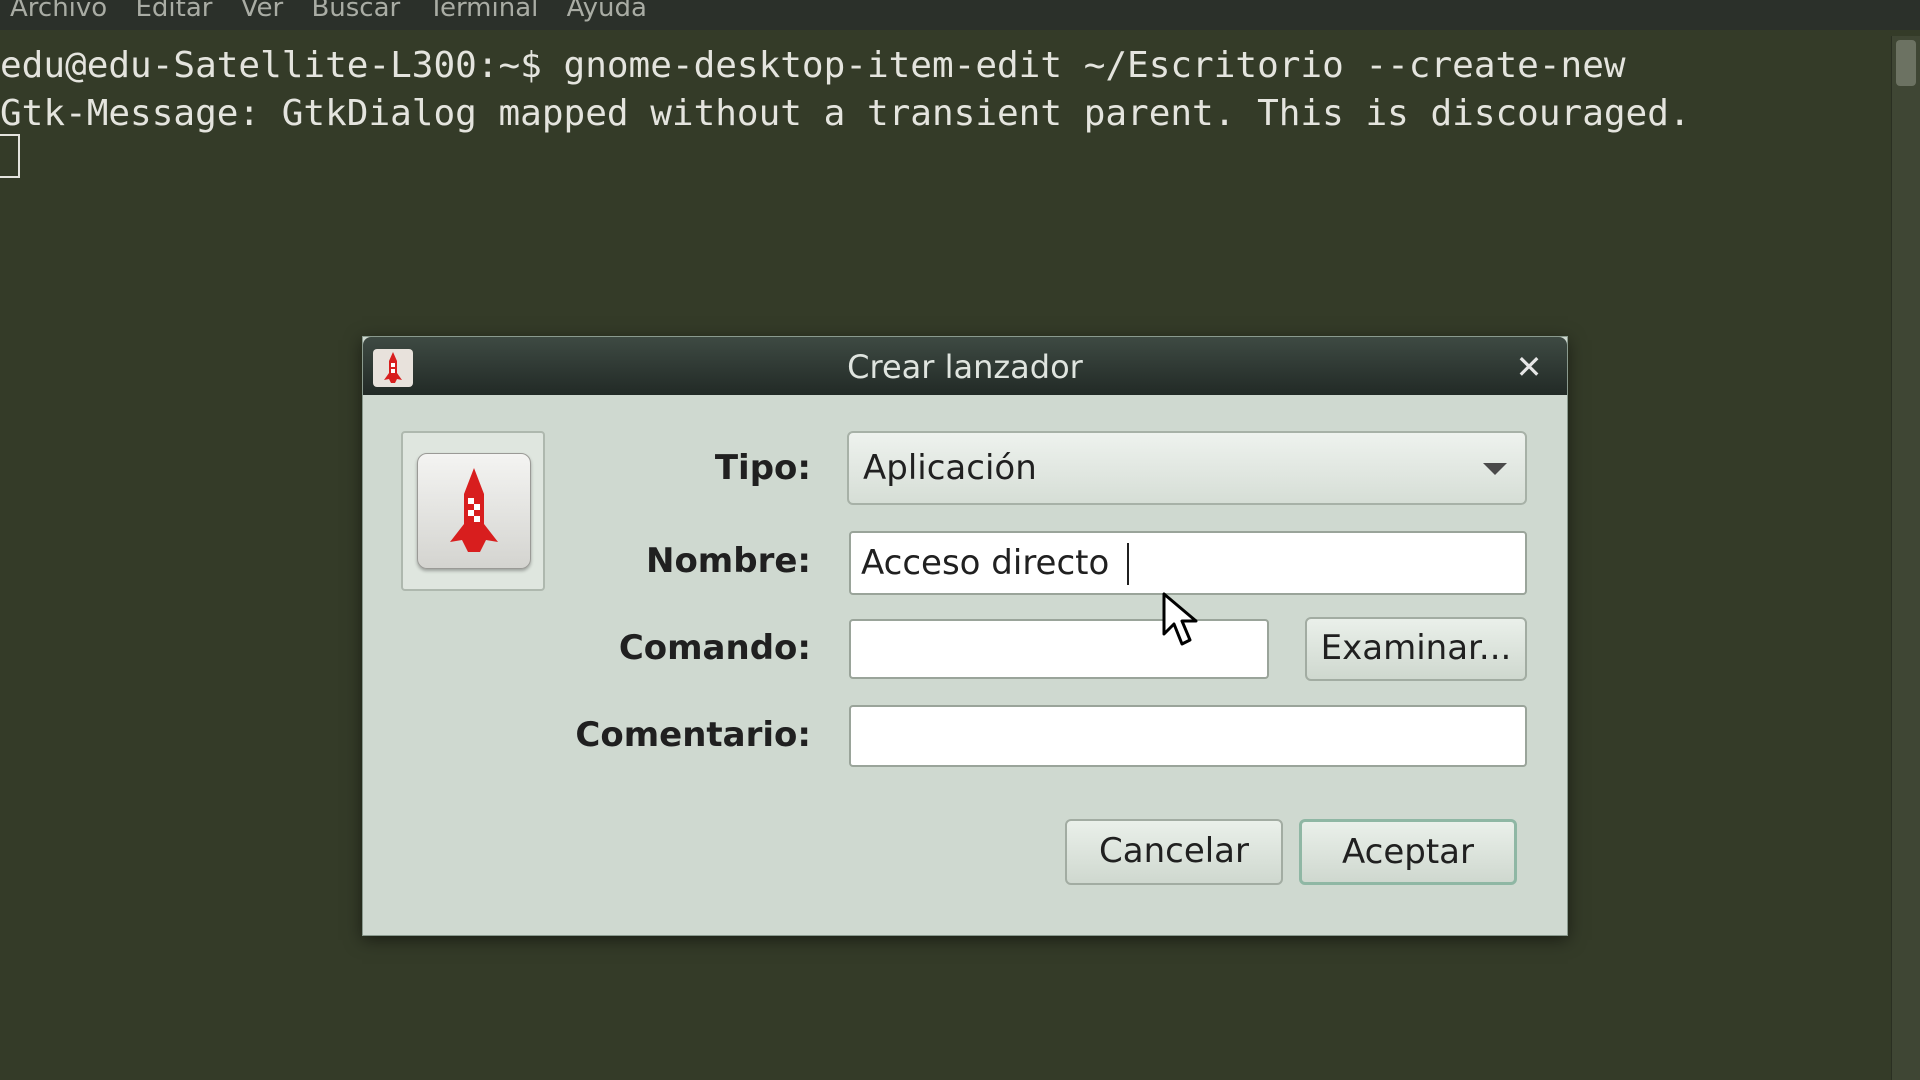  What do you see at coordinates (950, 468) in the screenshot?
I see `tipo-selected-value: Aplicación` at bounding box center [950, 468].